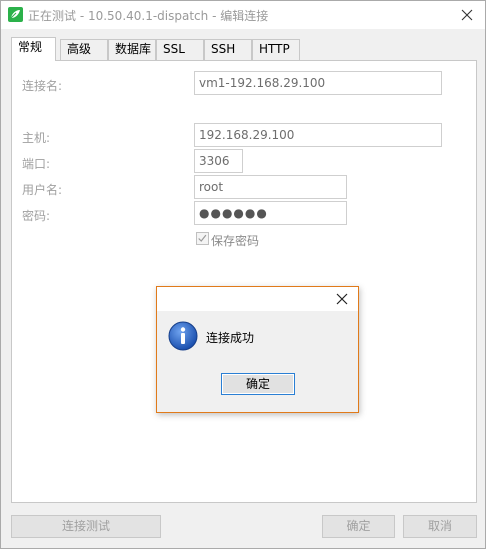 Image resolution: width=486 pixels, height=549 pixels. What do you see at coordinates (42, 86) in the screenshot?
I see `connection-name-label: 连接名:` at bounding box center [42, 86].